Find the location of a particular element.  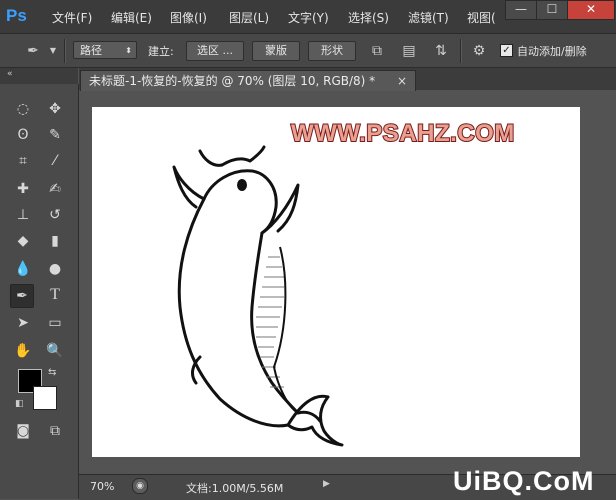

crop-tool-icon: ⌗ is located at coordinates (23, 161).